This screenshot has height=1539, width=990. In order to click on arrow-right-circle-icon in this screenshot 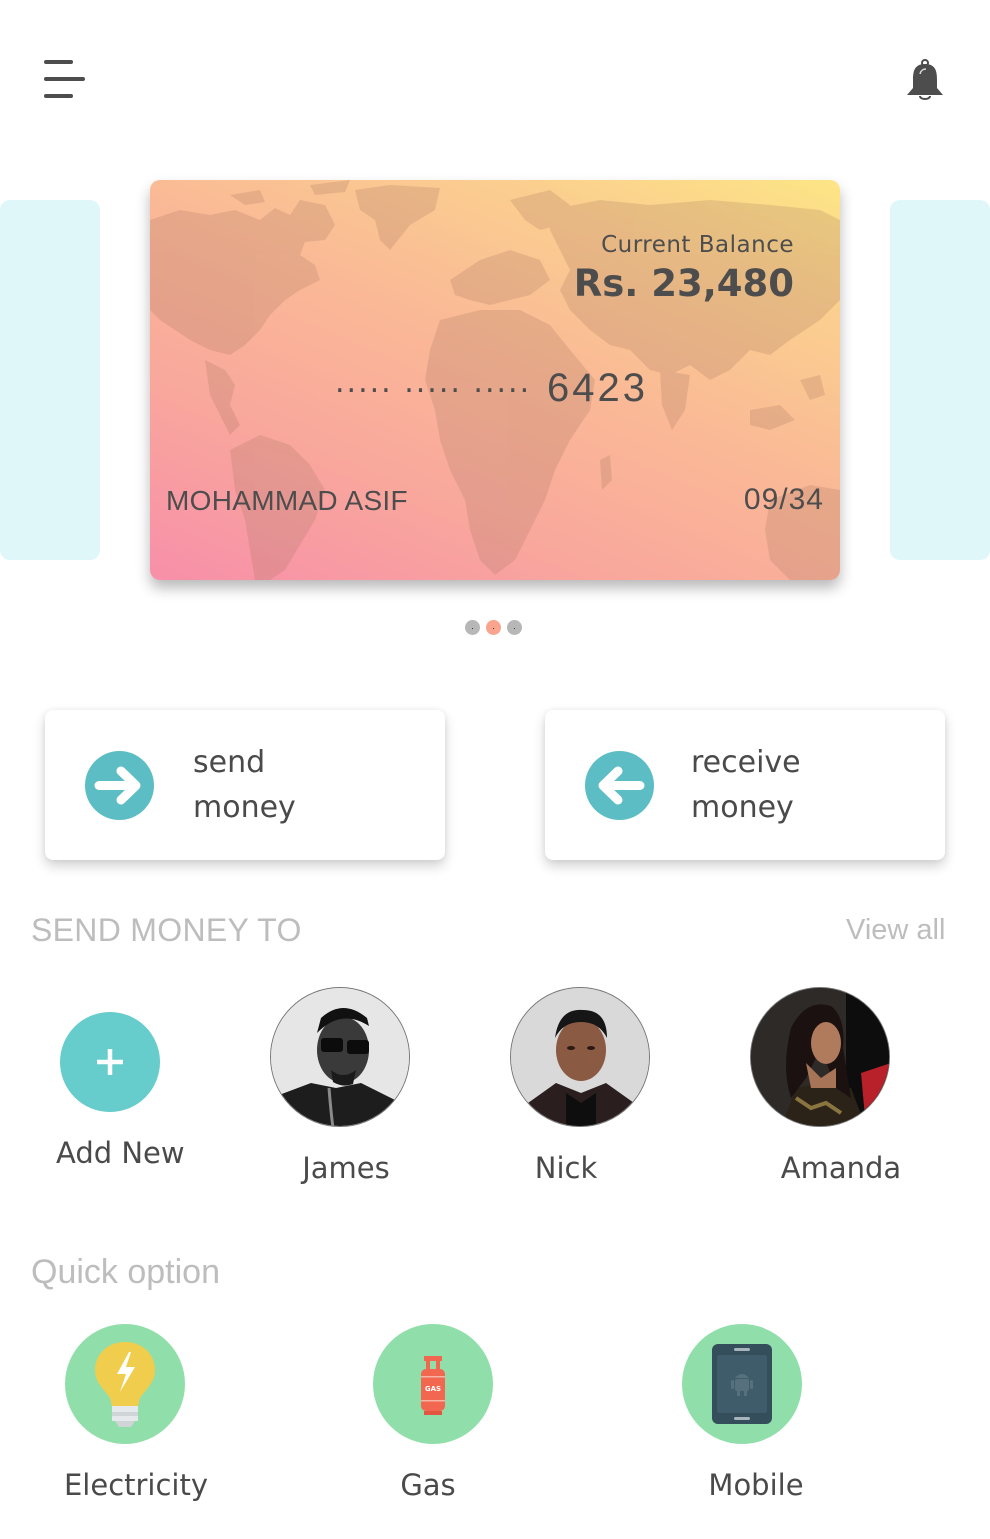, I will do `click(119, 785)`.